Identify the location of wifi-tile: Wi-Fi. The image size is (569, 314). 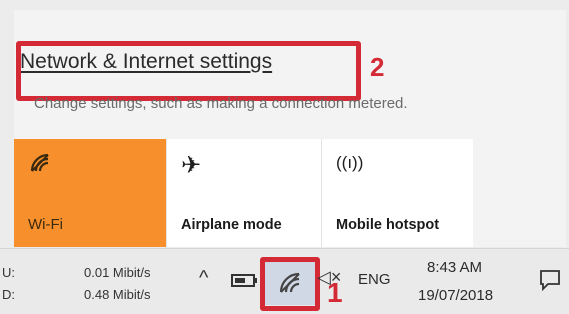
(90, 193).